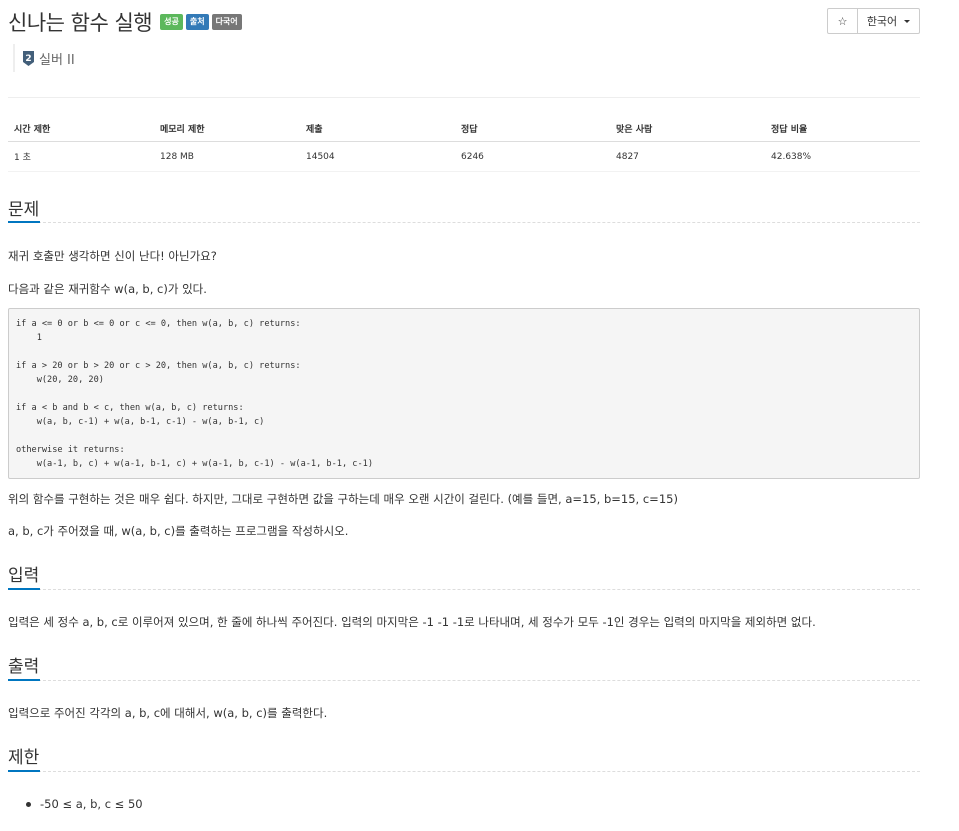 Image resolution: width=959 pixels, height=831 pixels. I want to click on stats-value-row: 1 초 128 MB 14504 6246 4827 42.638%, so click(464, 157).